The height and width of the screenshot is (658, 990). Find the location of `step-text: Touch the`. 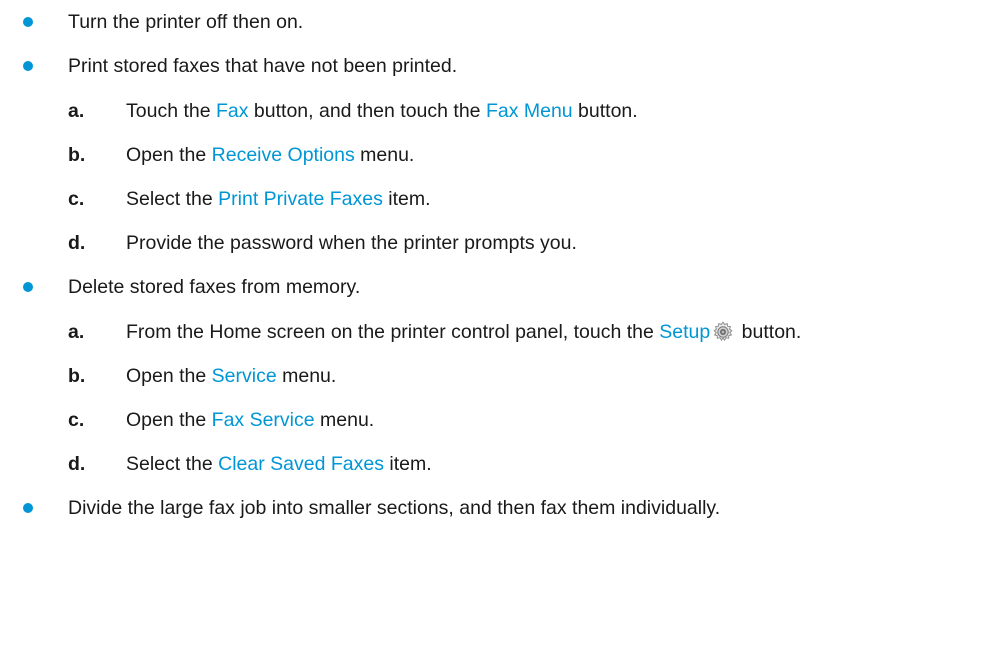

step-text: Touch the is located at coordinates (171, 111).